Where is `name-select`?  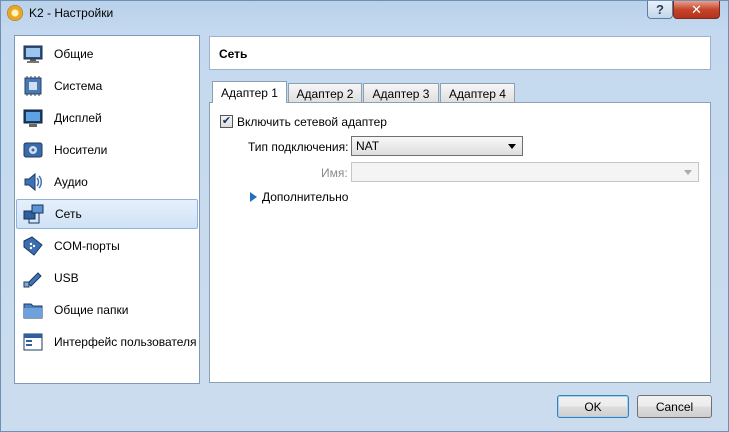 name-select is located at coordinates (525, 172).